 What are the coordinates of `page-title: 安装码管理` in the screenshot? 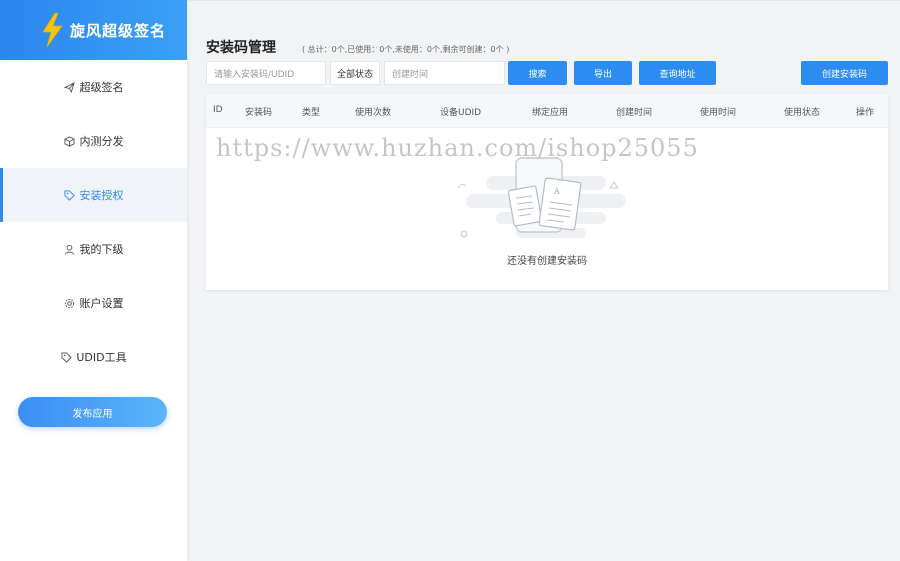 It's located at (241, 48).